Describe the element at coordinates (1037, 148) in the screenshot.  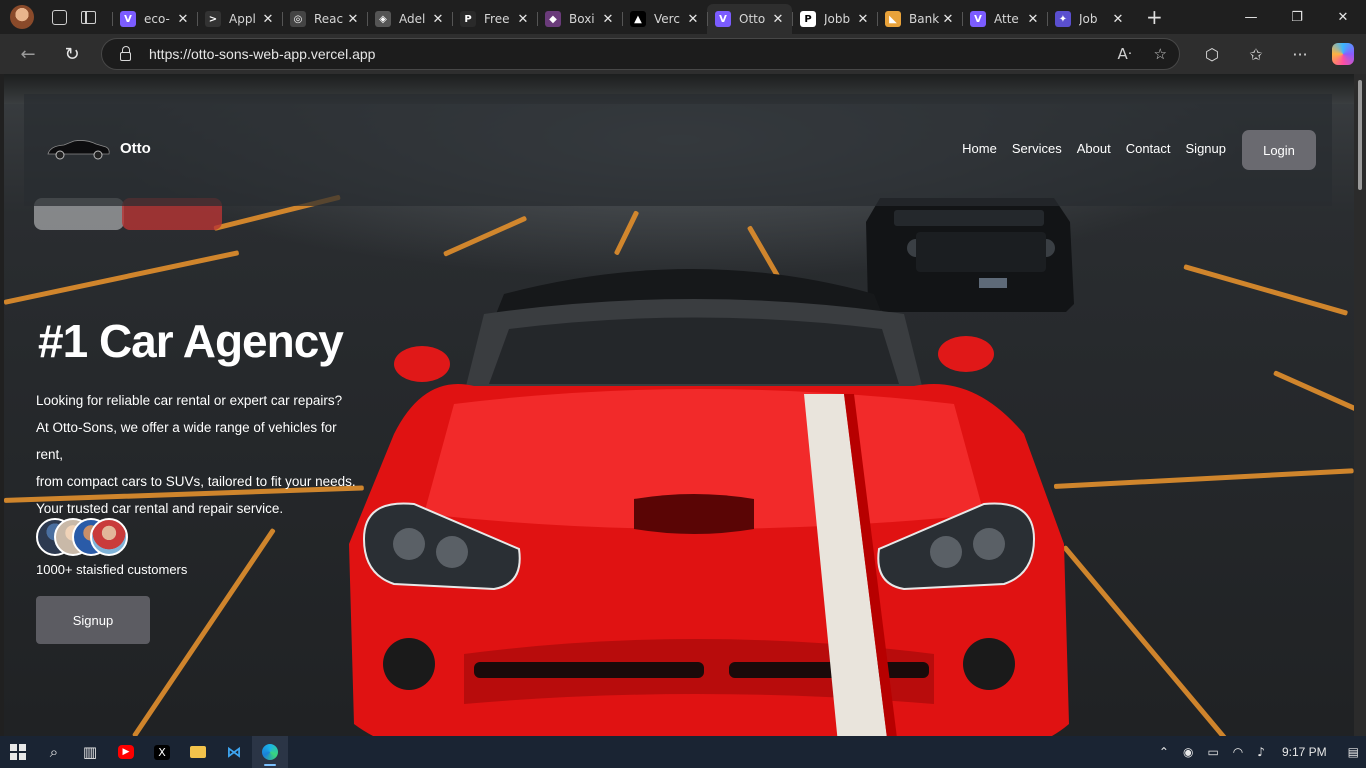
I see `nav-services-link: Services` at that location.